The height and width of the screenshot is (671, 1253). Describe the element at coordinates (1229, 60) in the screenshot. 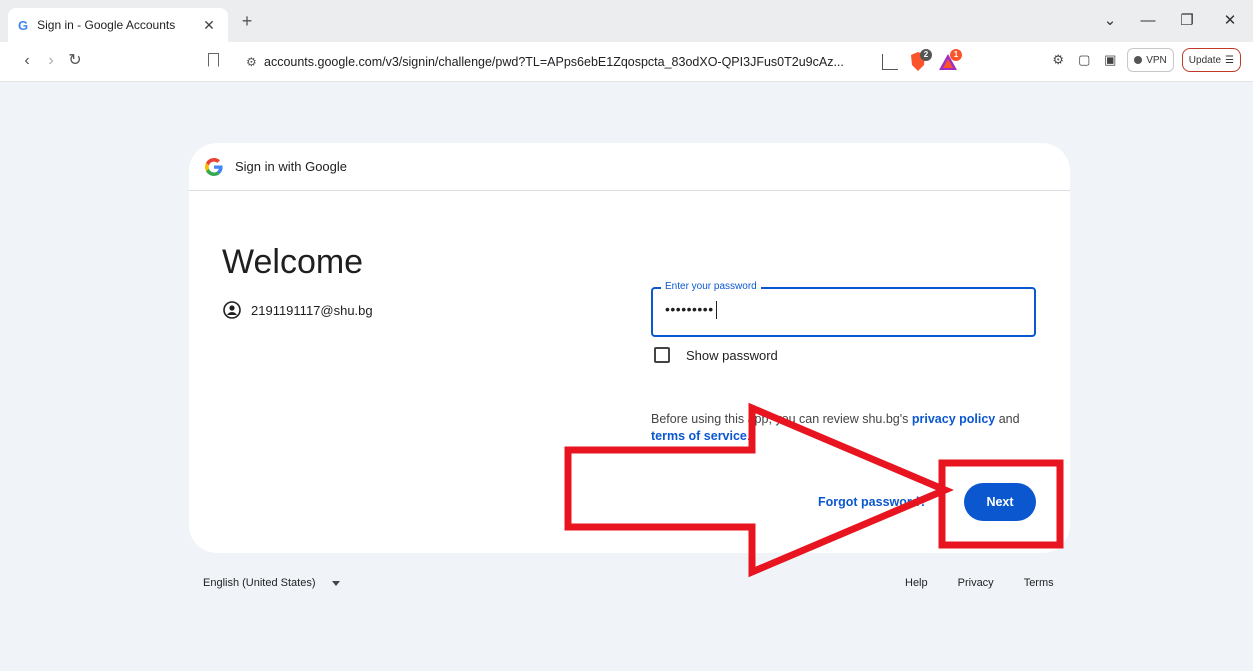

I see `menu-icon: ☰` at that location.